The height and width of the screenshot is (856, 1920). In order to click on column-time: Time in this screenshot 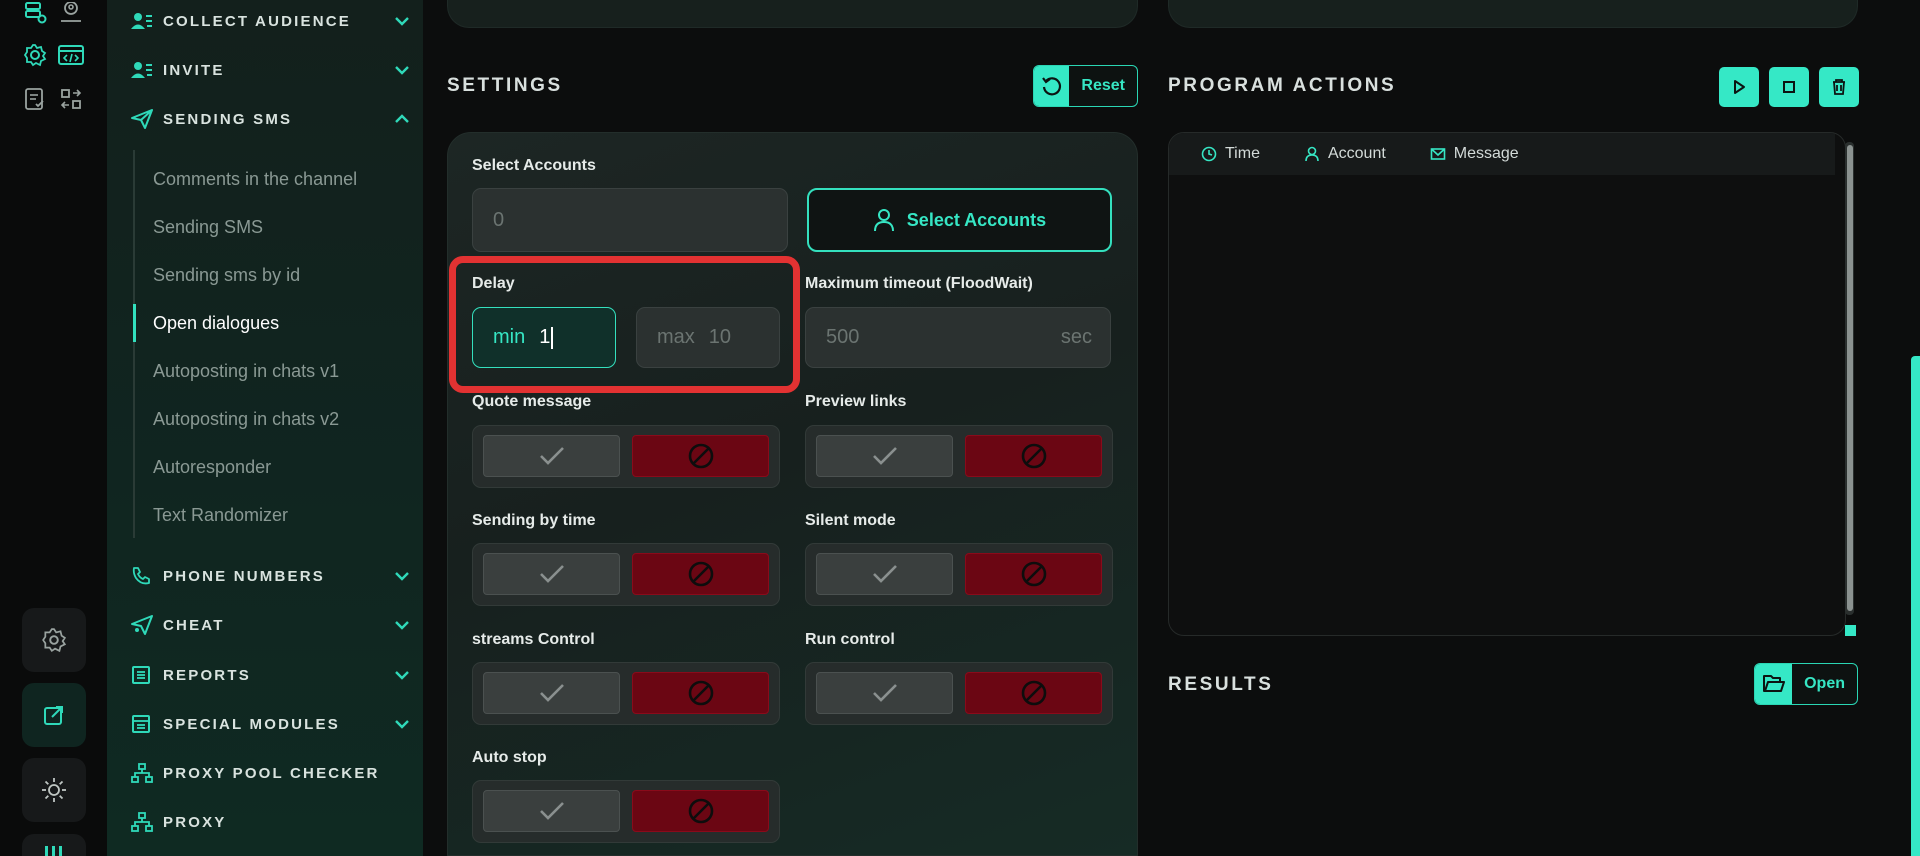, I will do `click(1230, 154)`.